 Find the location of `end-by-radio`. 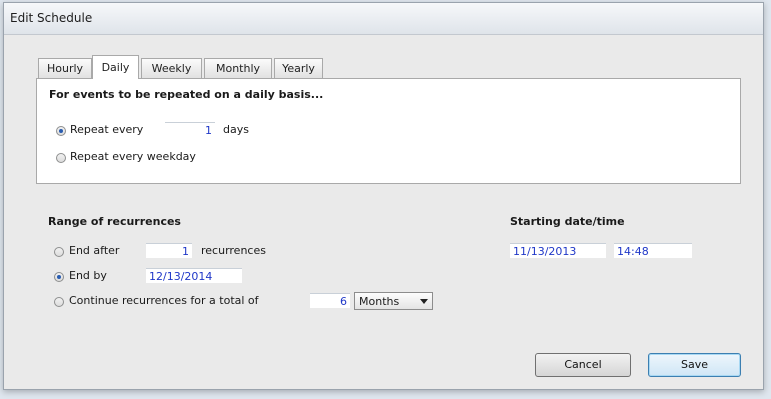

end-by-radio is located at coordinates (59, 277).